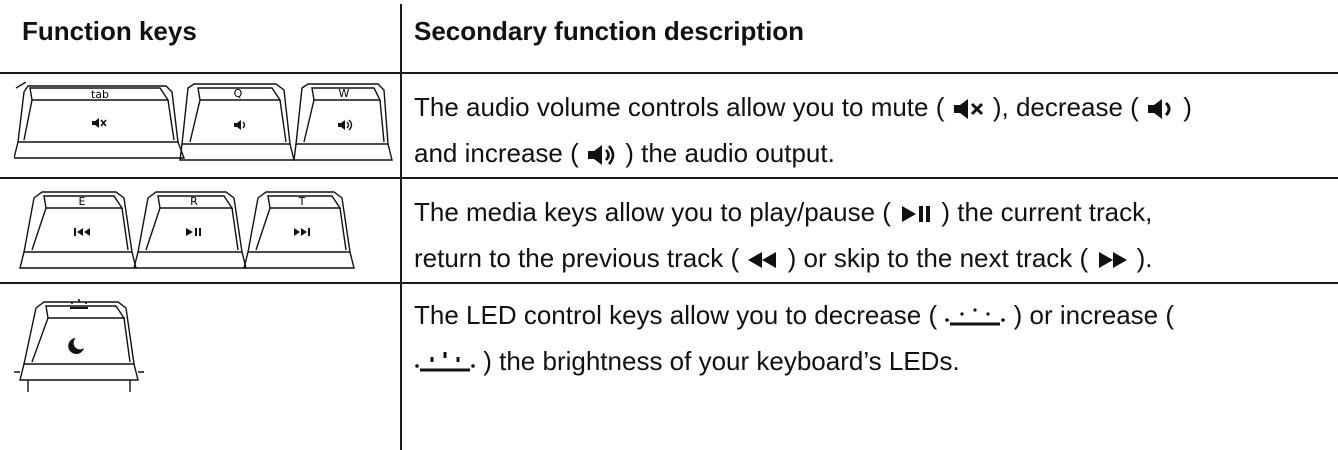 The height and width of the screenshot is (450, 1338). What do you see at coordinates (82, 201) in the screenshot?
I see `e-key-label: E` at bounding box center [82, 201].